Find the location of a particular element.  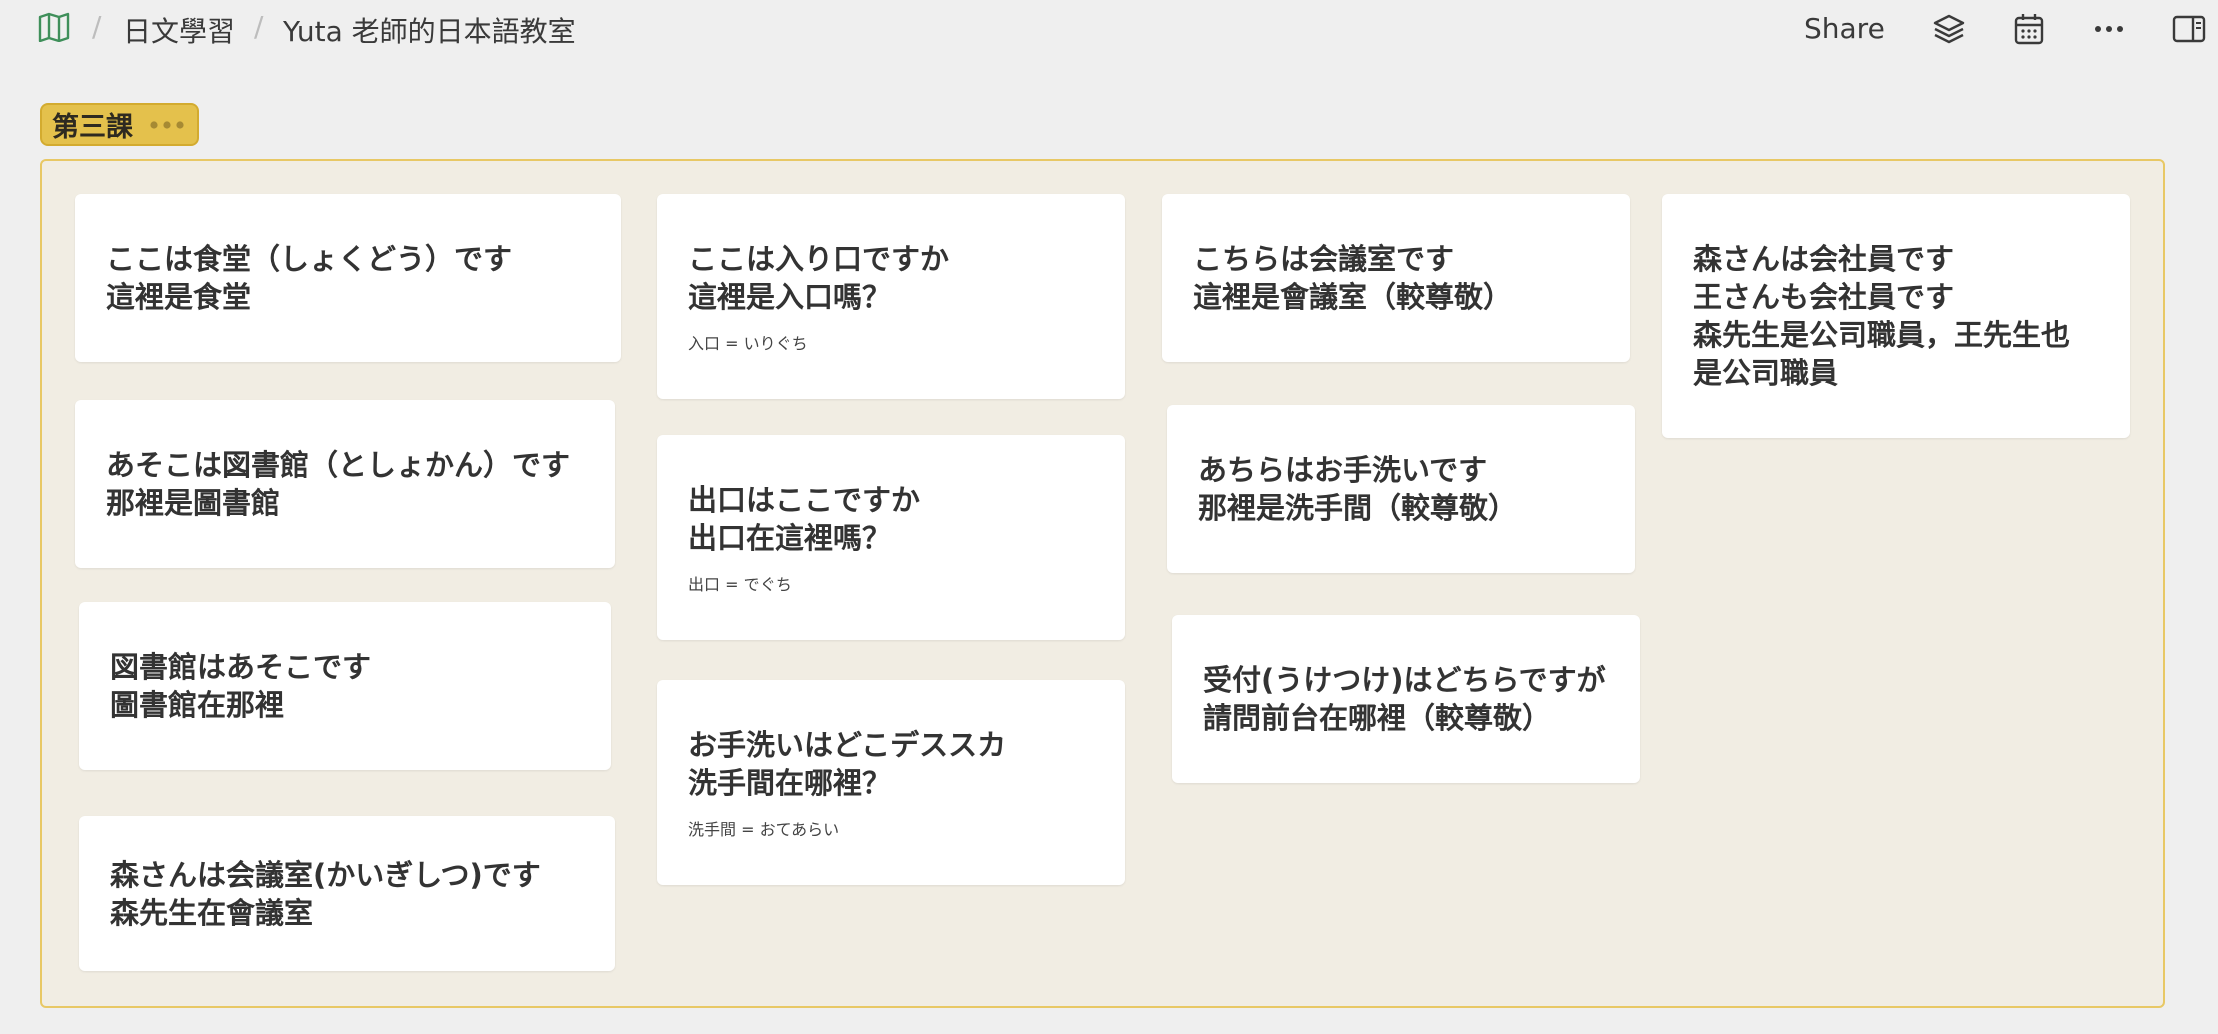

card-line: あちらはお手洗いです is located at coordinates (1343, 470).